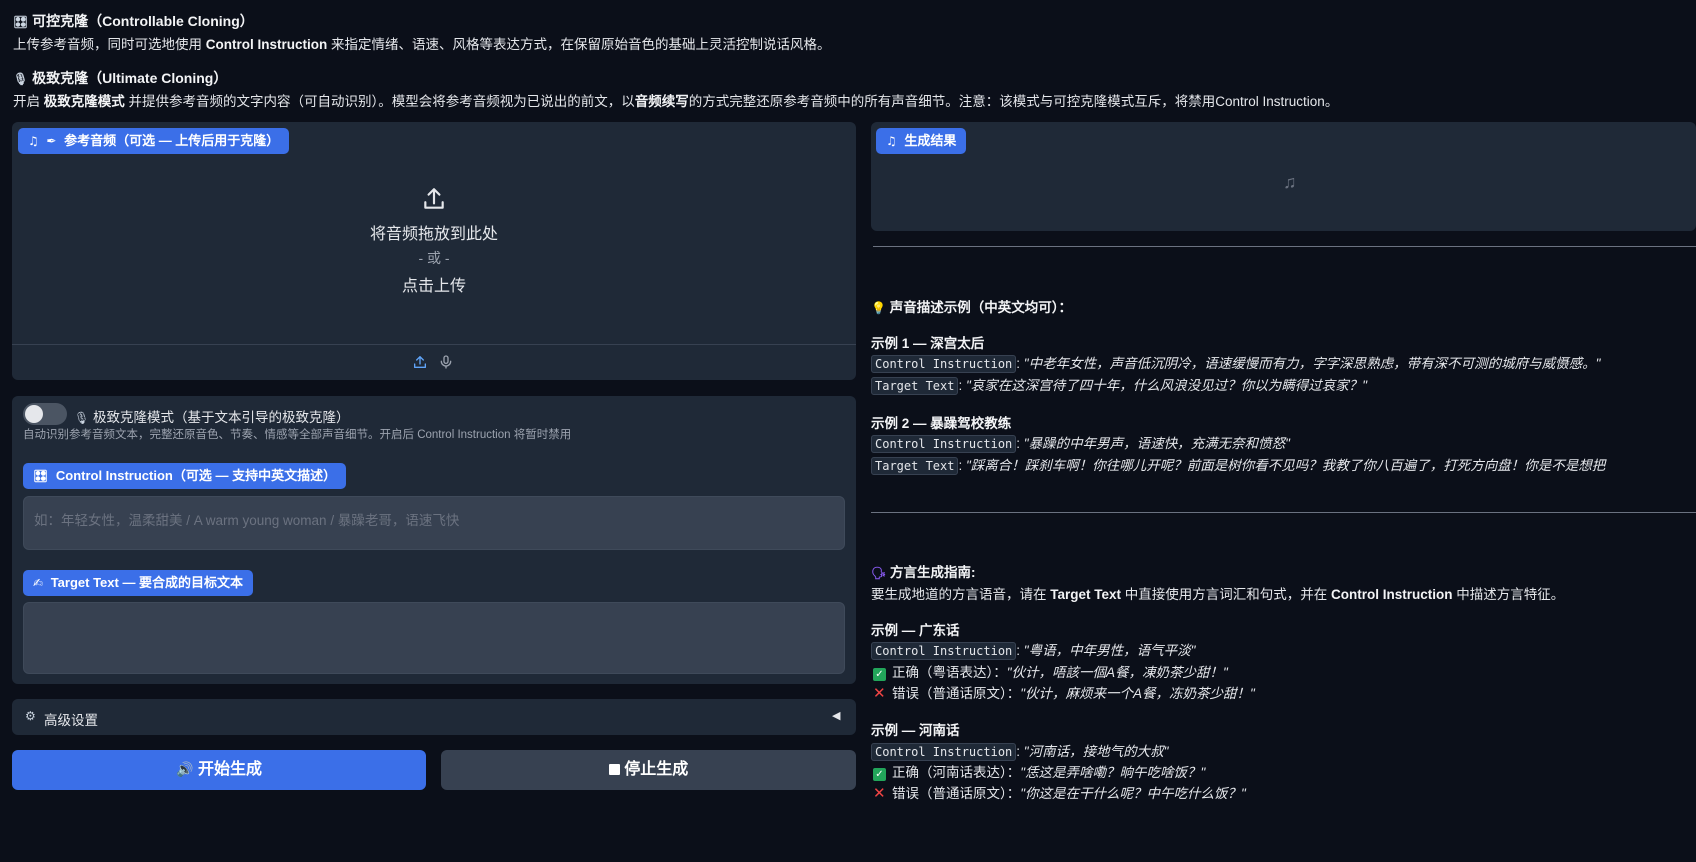 The image size is (1696, 862). Describe the element at coordinates (1086, 594) in the screenshot. I see `desc-bold: Target Text` at that location.